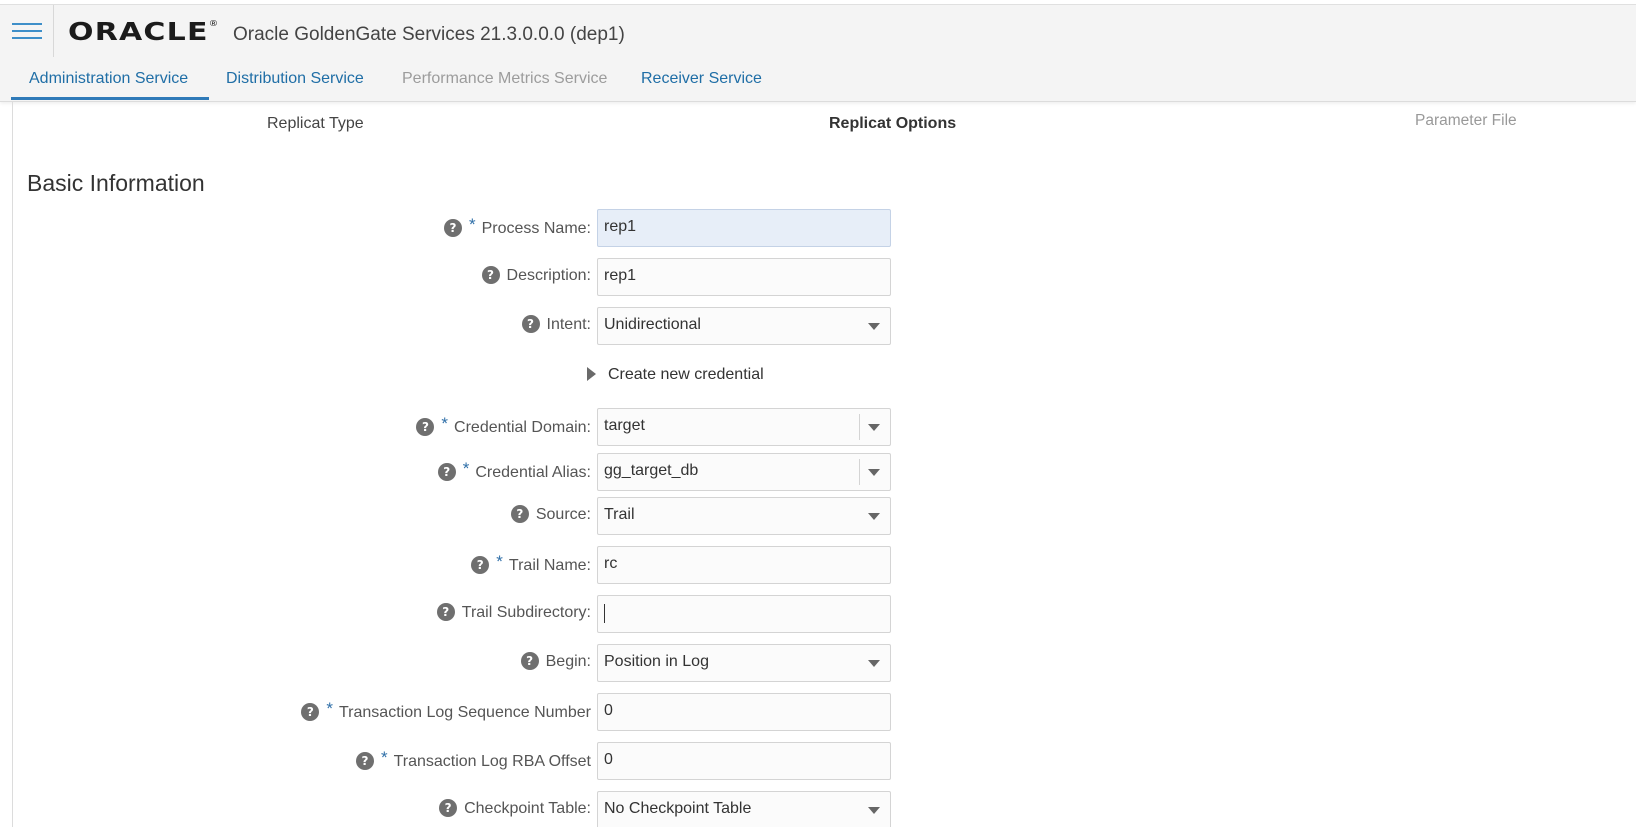  Describe the element at coordinates (526, 613) in the screenshot. I see `trail-subdirectory-label: Trail Subdirectory:` at that location.